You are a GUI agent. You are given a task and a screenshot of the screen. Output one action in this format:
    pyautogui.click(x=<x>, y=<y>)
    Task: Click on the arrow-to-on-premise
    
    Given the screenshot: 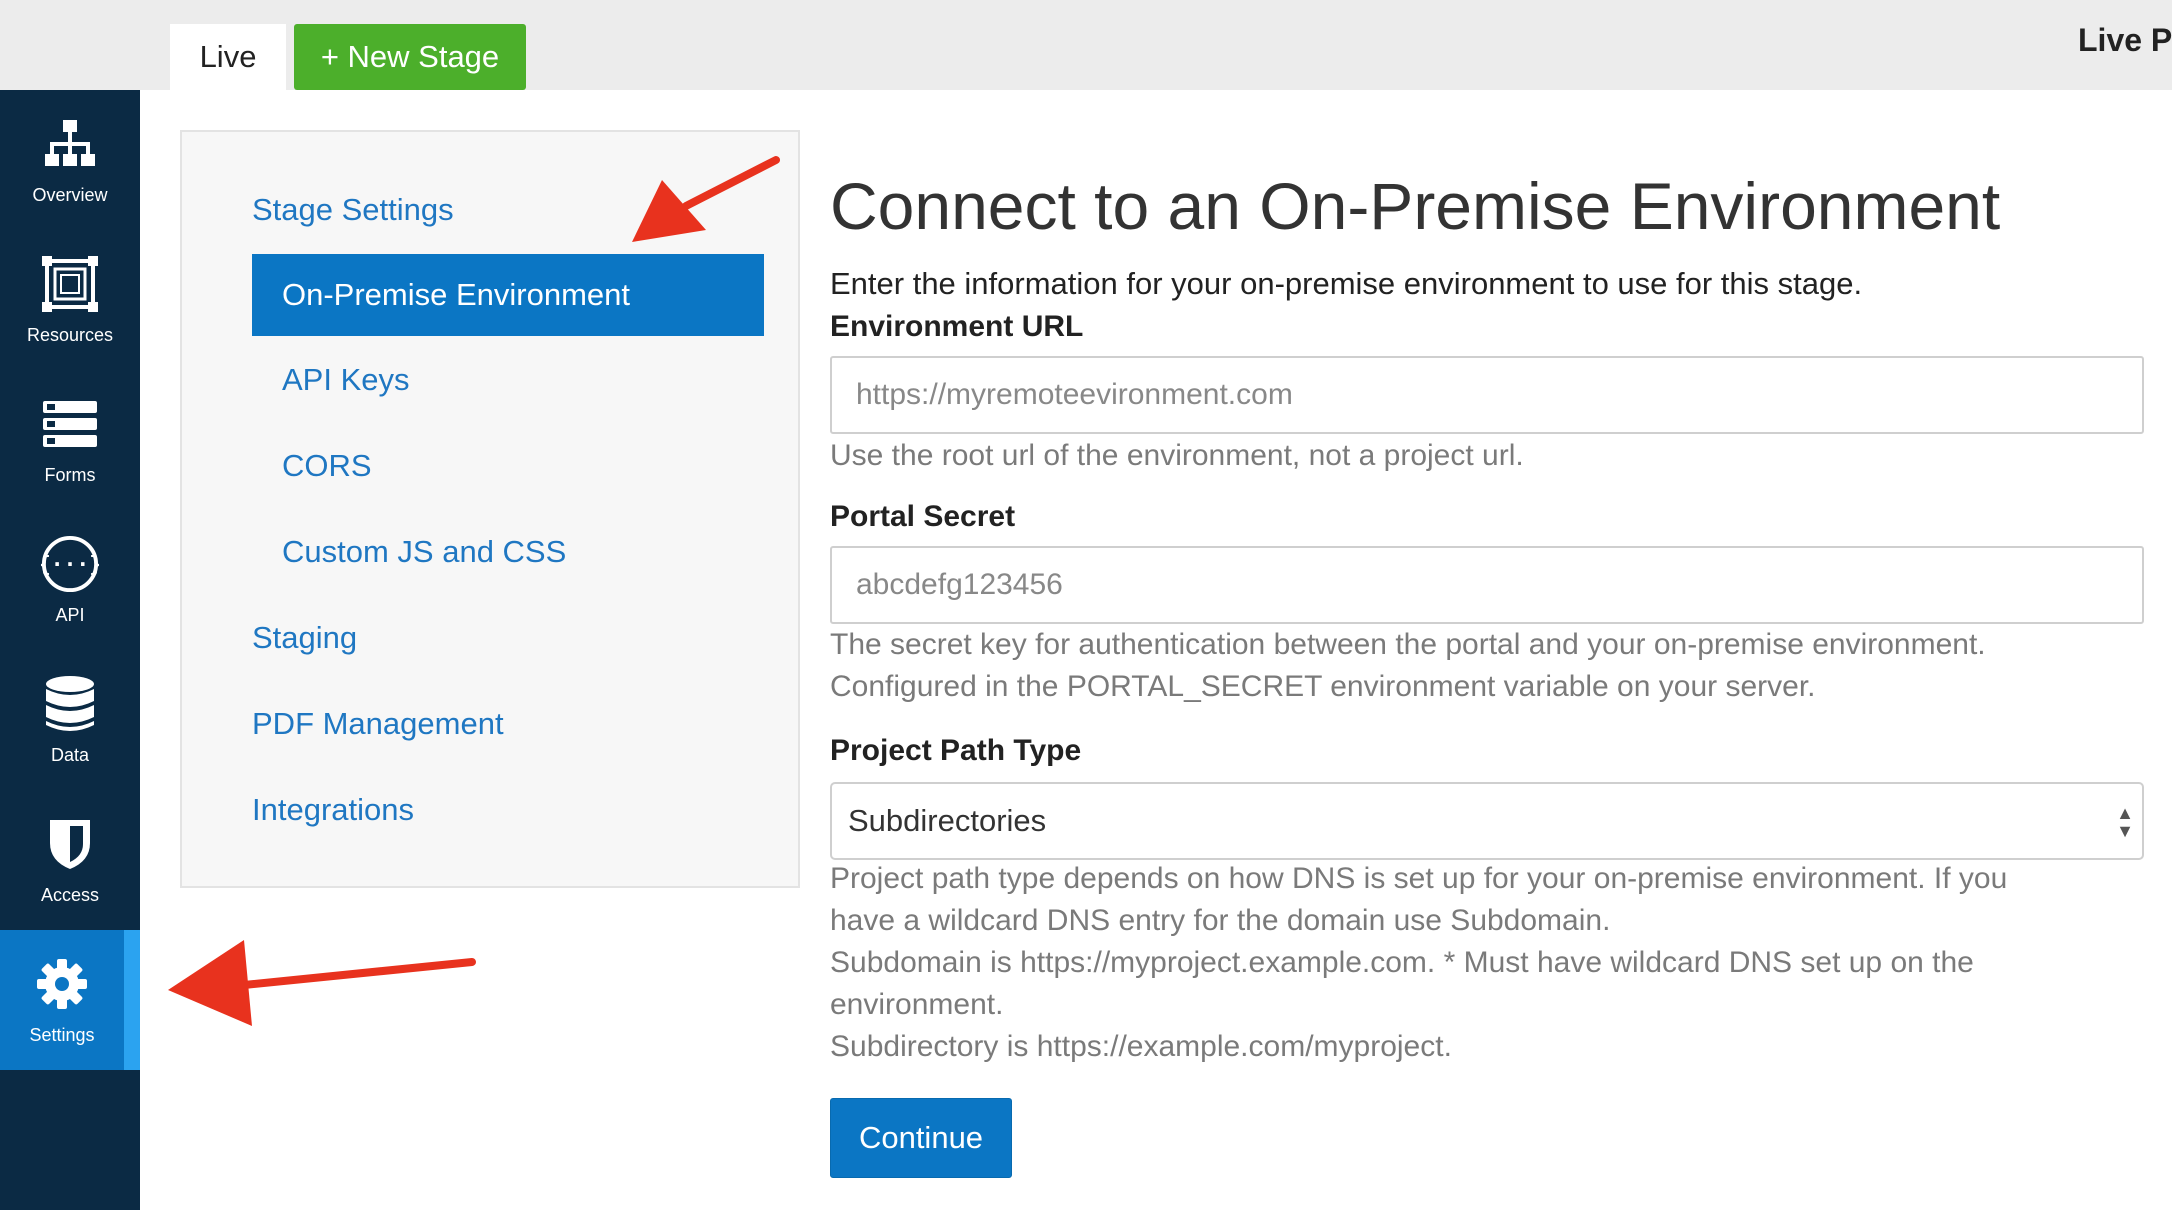 What is the action you would take?
    pyautogui.click(x=706, y=199)
    